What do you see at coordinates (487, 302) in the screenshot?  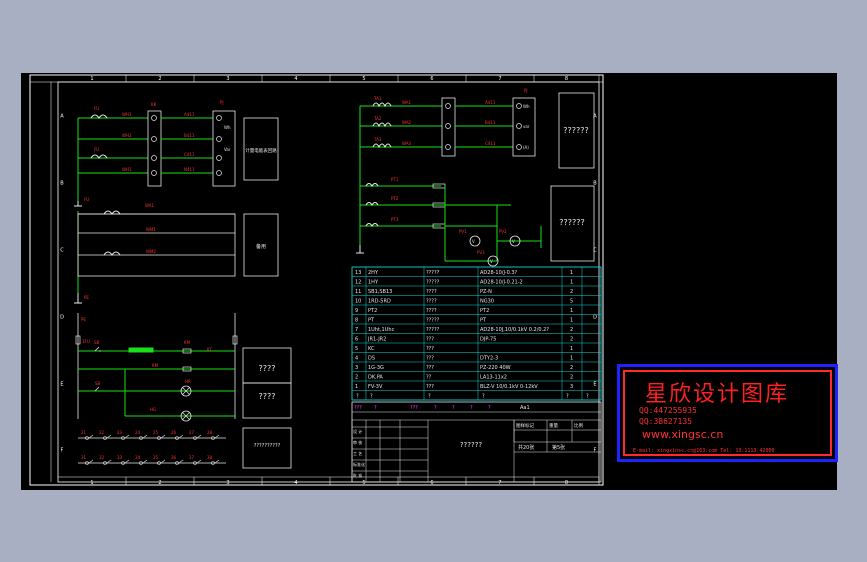 I see `table-cell-model: NG30` at bounding box center [487, 302].